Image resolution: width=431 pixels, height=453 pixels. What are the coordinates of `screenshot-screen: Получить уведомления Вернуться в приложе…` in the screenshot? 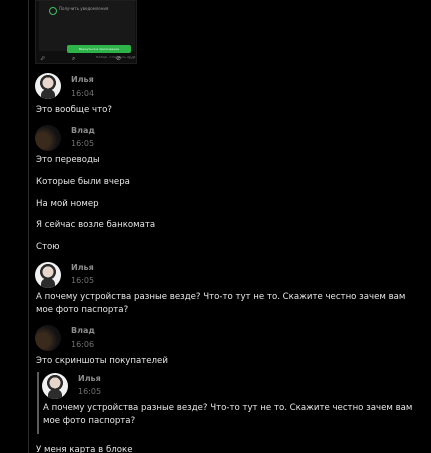 It's located at (87, 27).